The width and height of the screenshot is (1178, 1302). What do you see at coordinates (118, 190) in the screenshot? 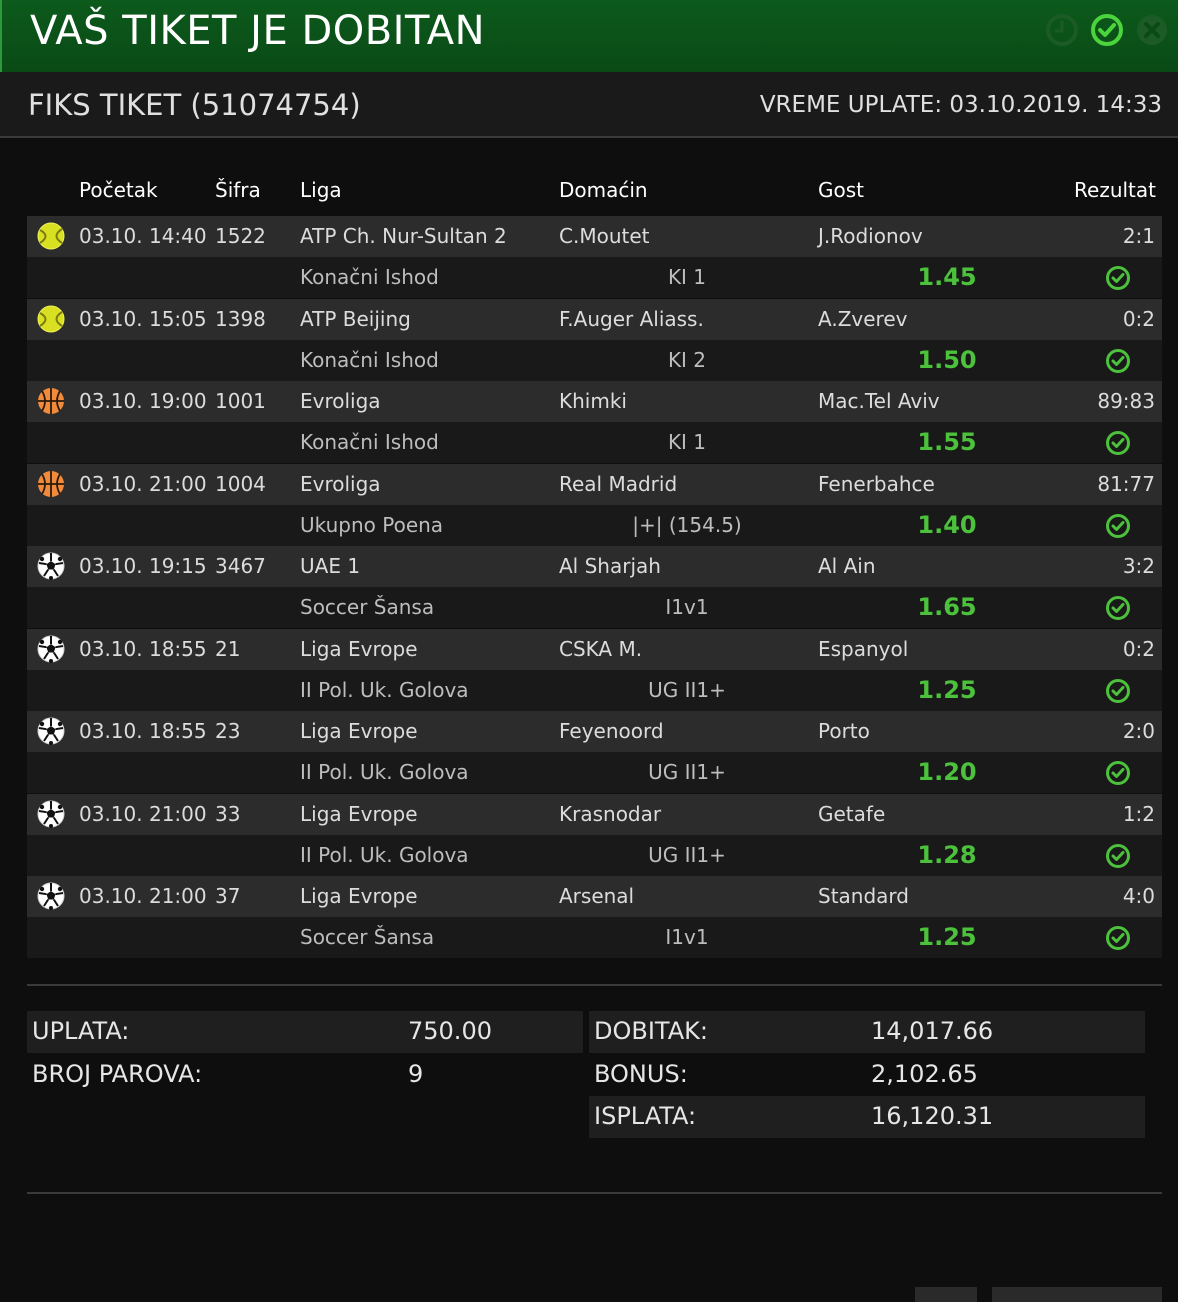
I see `column-start: Početak` at bounding box center [118, 190].